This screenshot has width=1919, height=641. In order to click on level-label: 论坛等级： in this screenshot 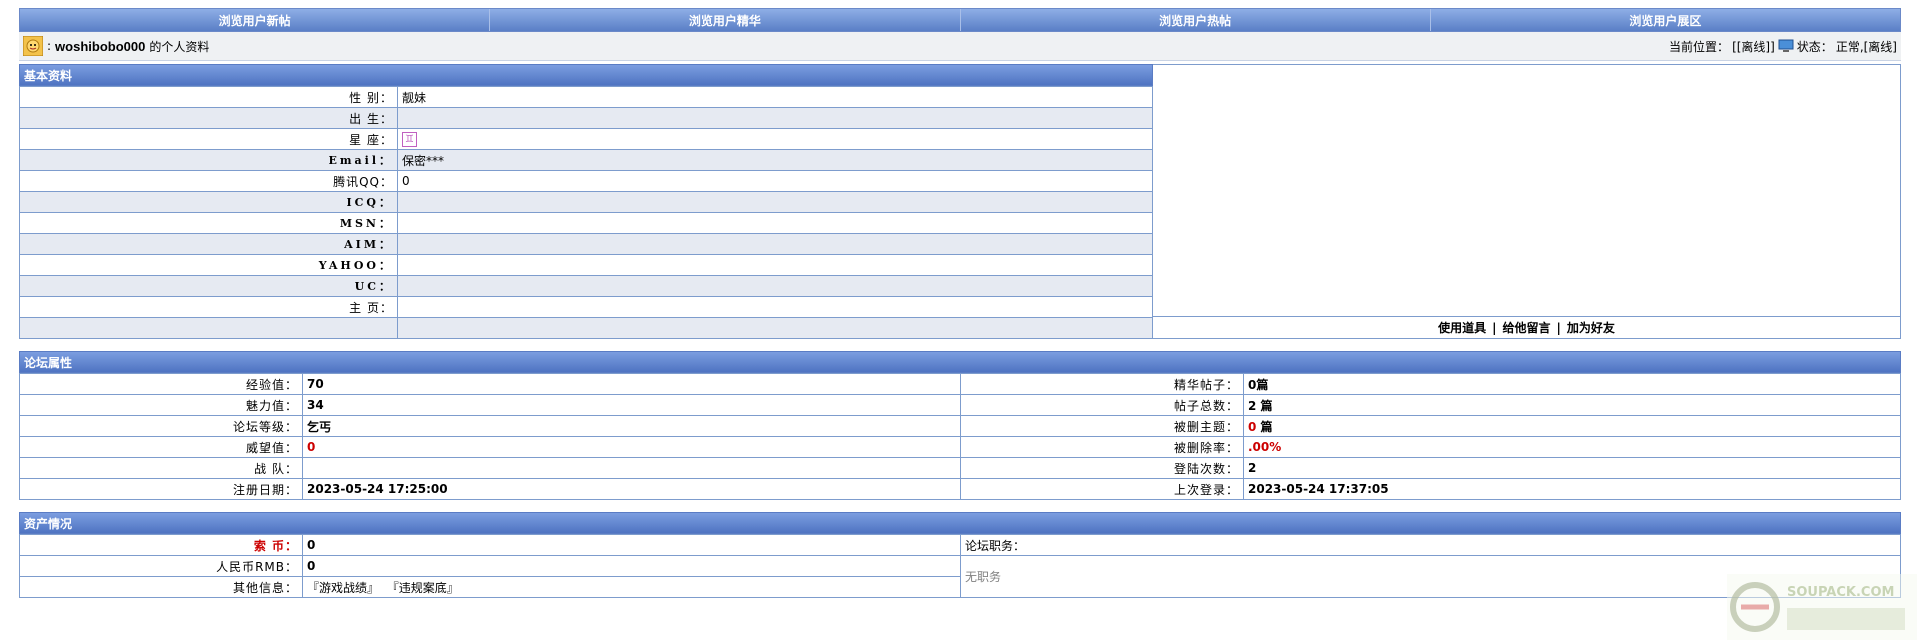, I will do `click(161, 426)`.